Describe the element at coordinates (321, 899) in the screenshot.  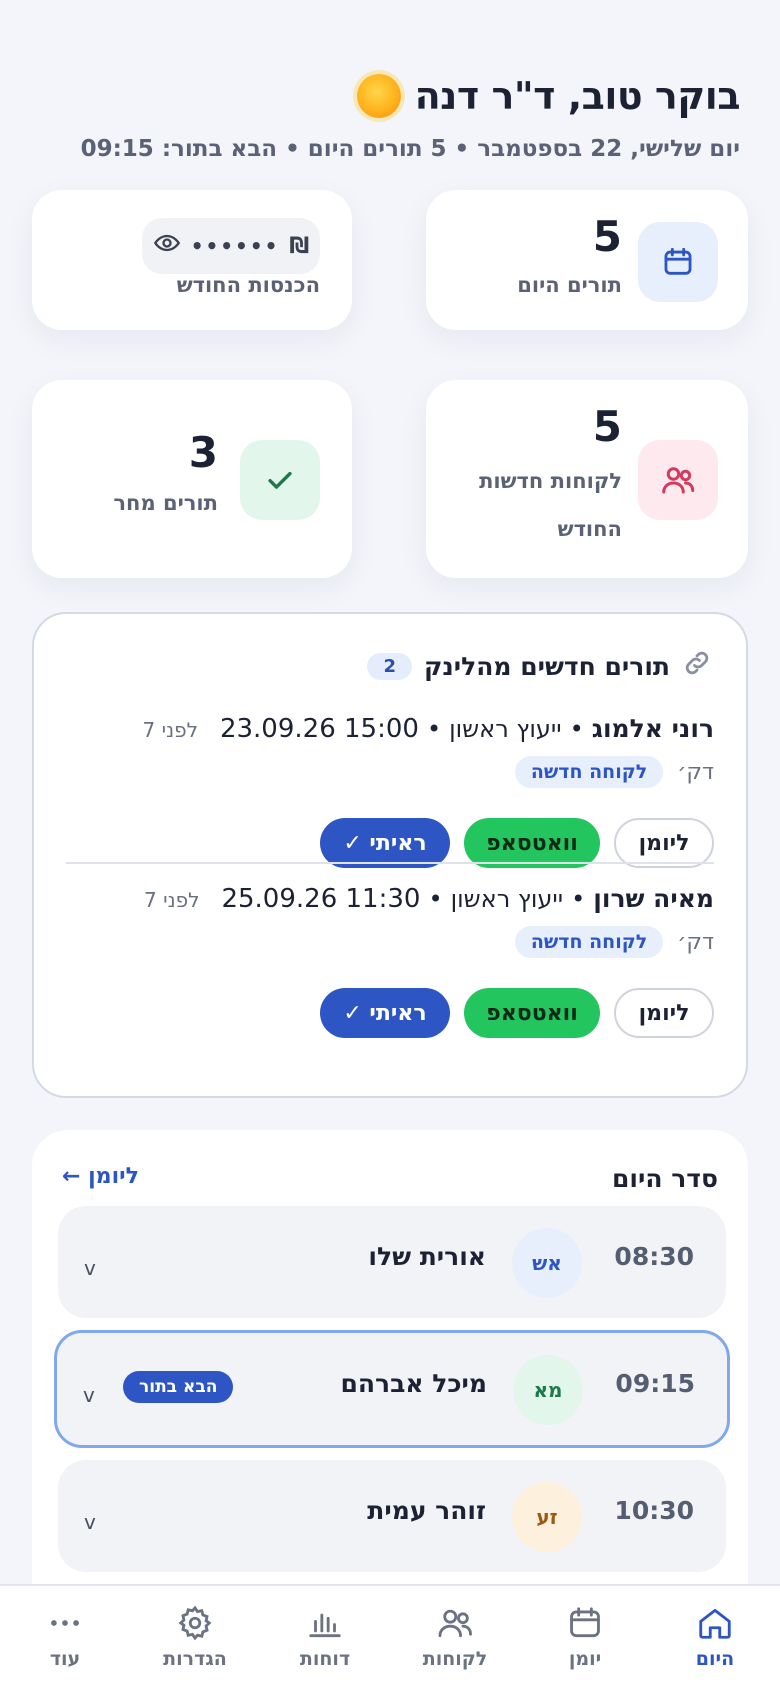
I see `appointment-datetime: 25.09.26 11:30` at that location.